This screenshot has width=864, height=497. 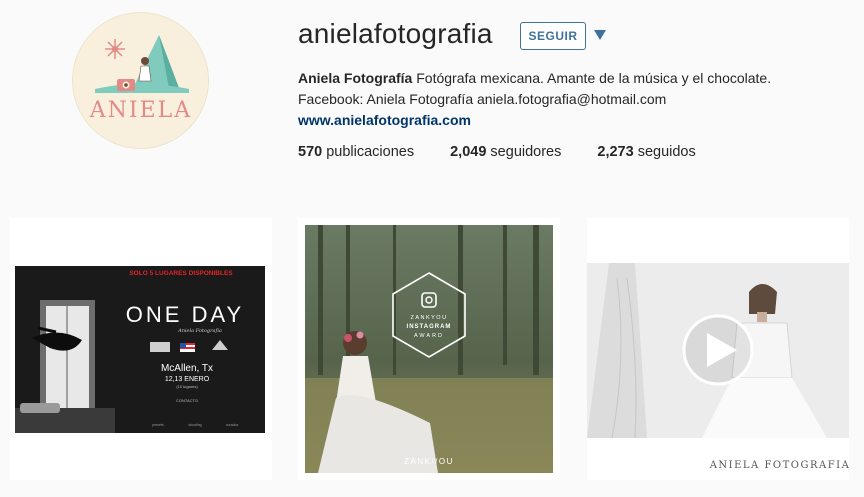 What do you see at coordinates (194, 425) in the screenshot?
I see `flyer-footer-mid: shooting` at bounding box center [194, 425].